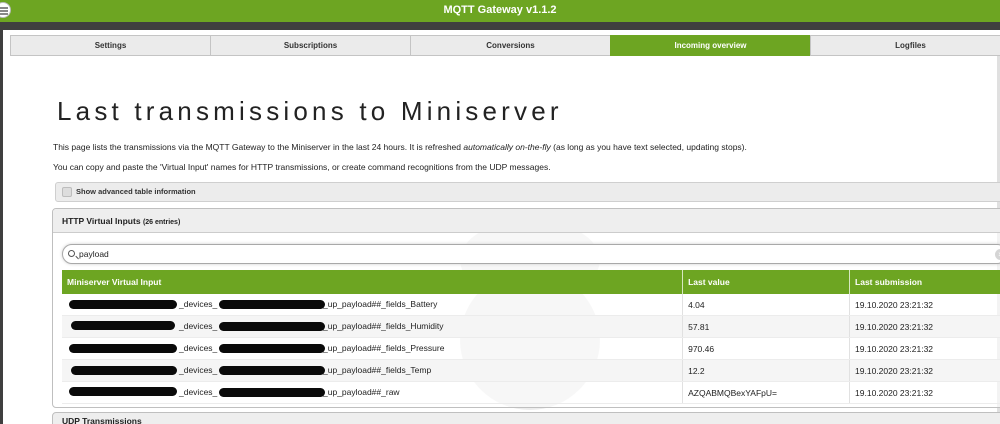 The height and width of the screenshot is (424, 1000). I want to click on virtual-input-cell: _devices_ _up_payload##_fields_Temp, so click(373, 370).